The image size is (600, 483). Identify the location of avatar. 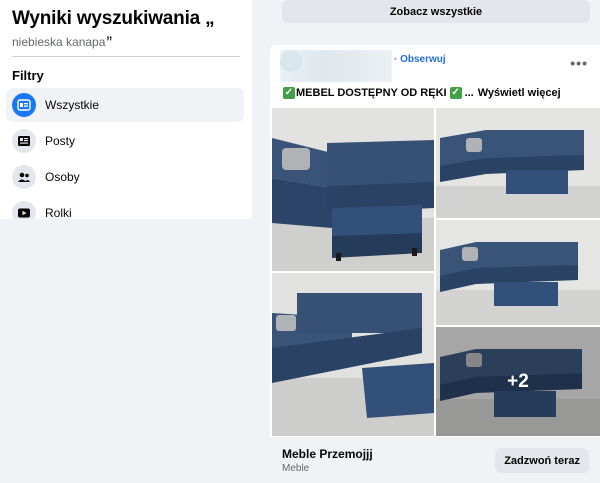
(291, 61).